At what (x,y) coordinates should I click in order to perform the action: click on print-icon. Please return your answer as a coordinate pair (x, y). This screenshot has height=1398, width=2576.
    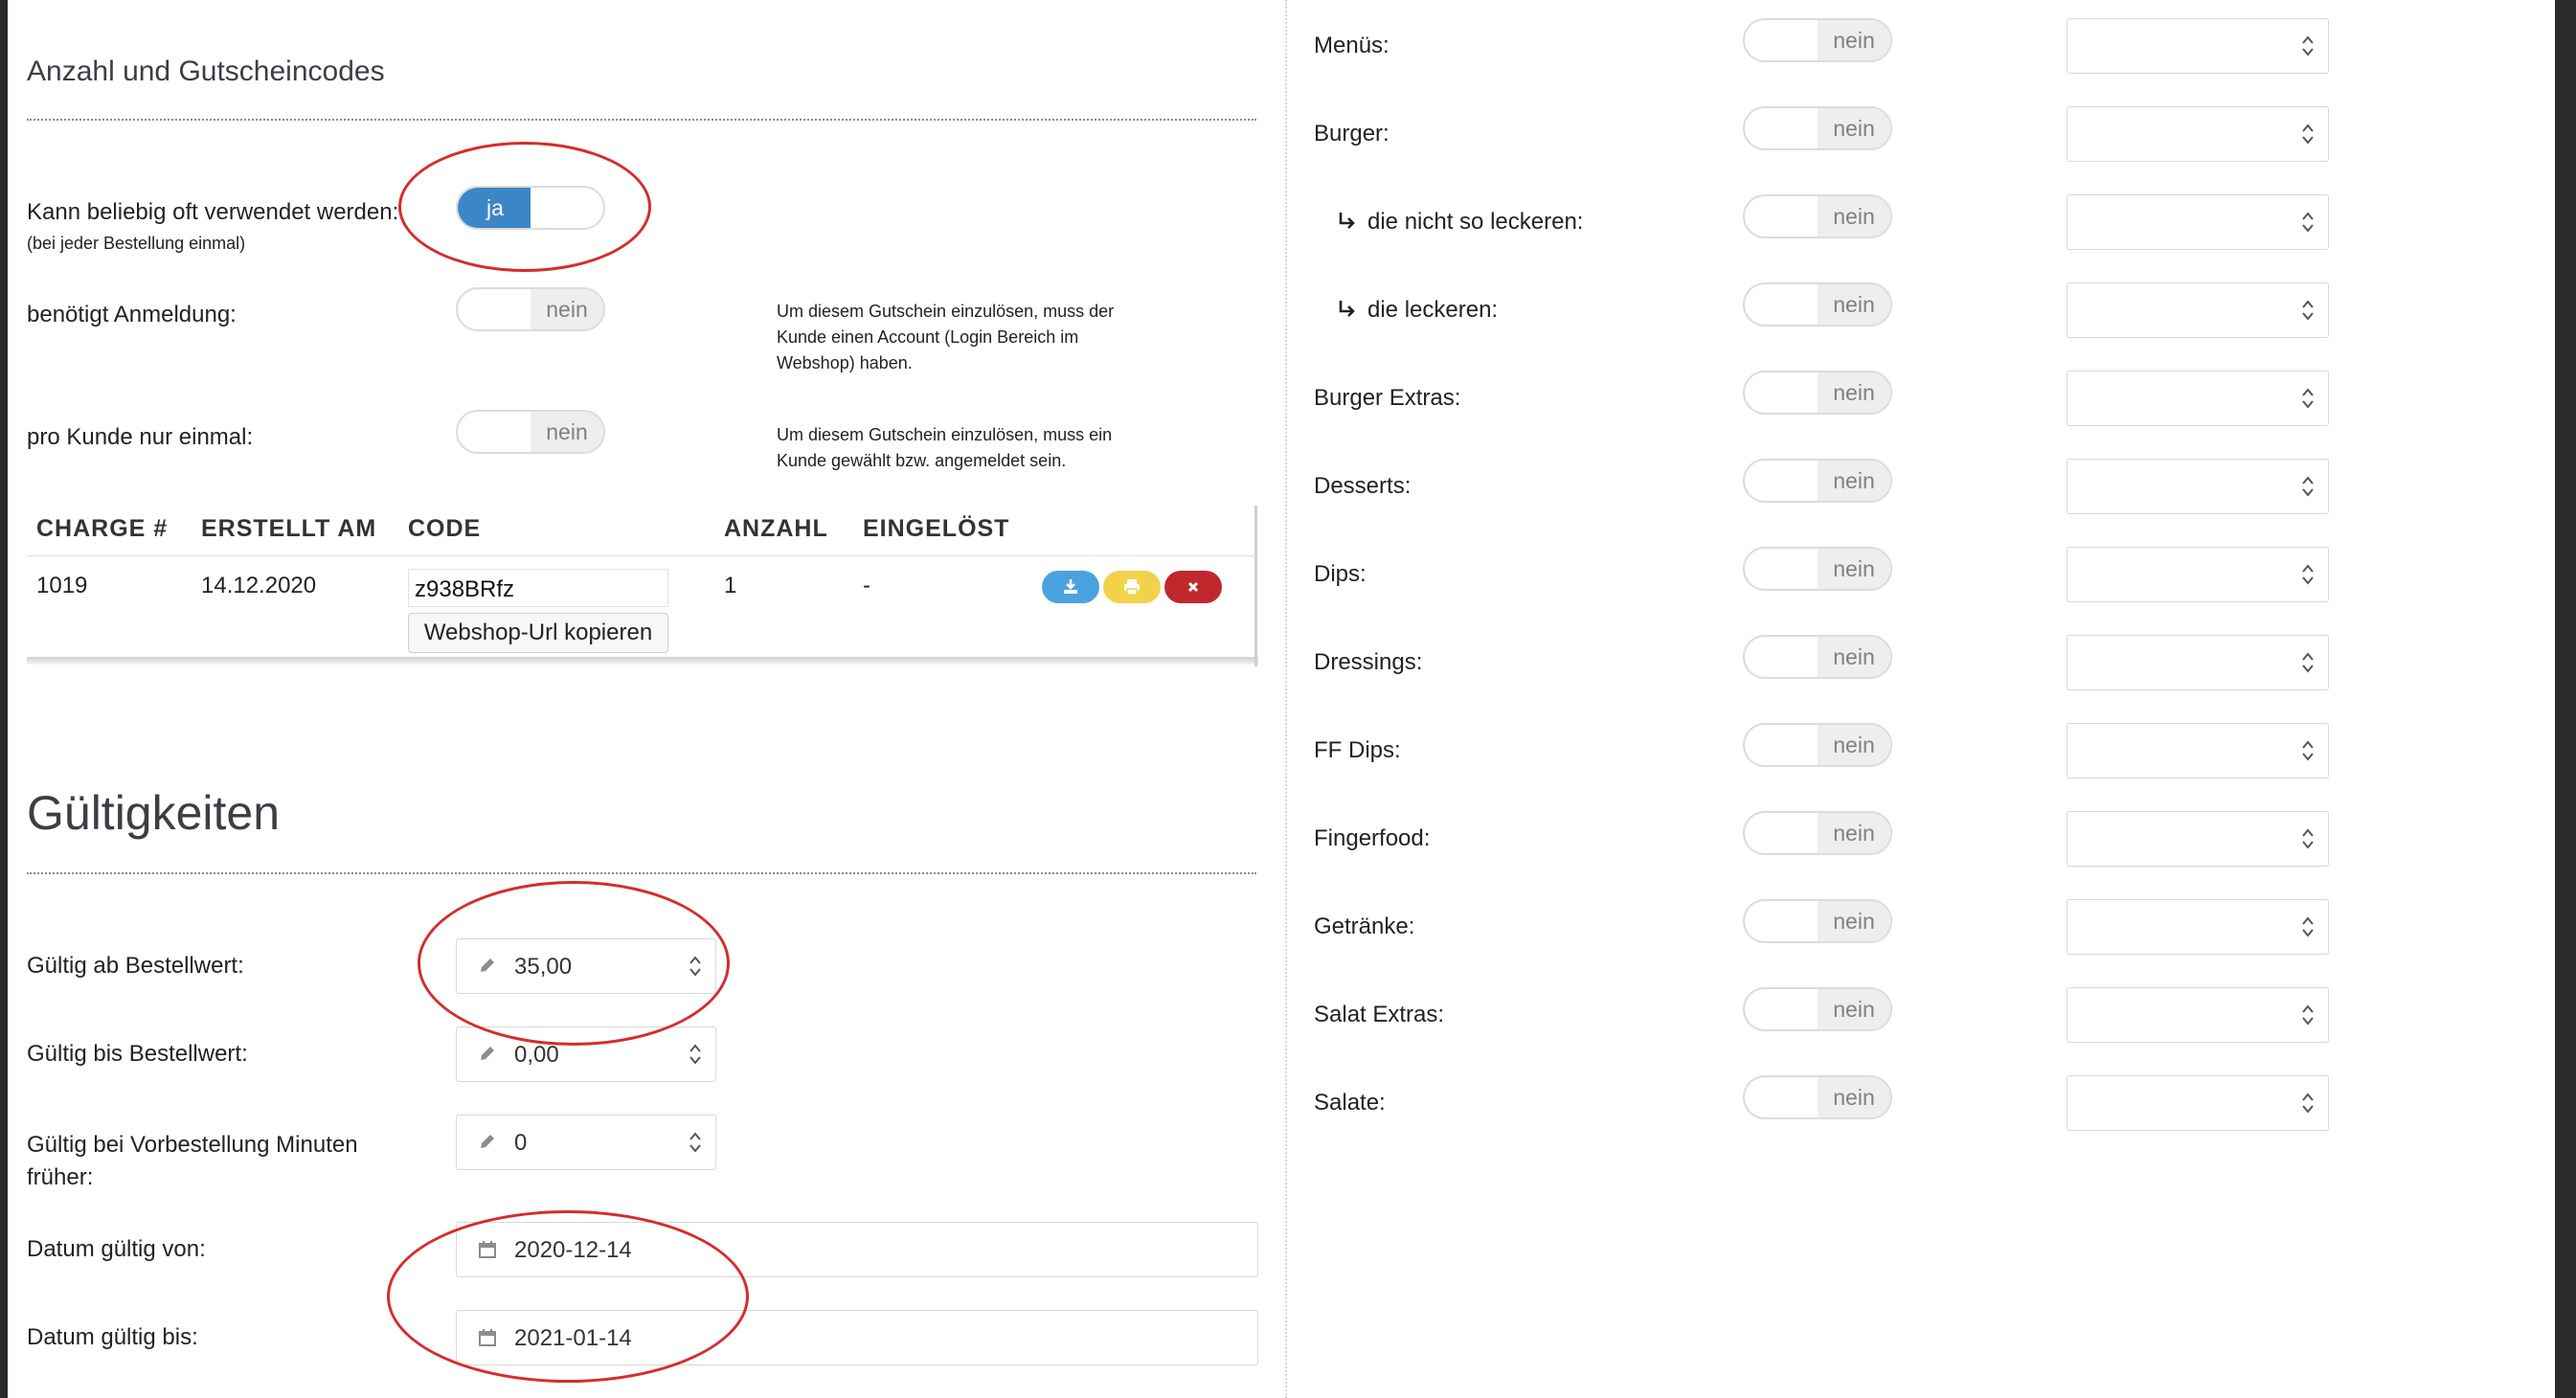
    Looking at the image, I should click on (1132, 587).